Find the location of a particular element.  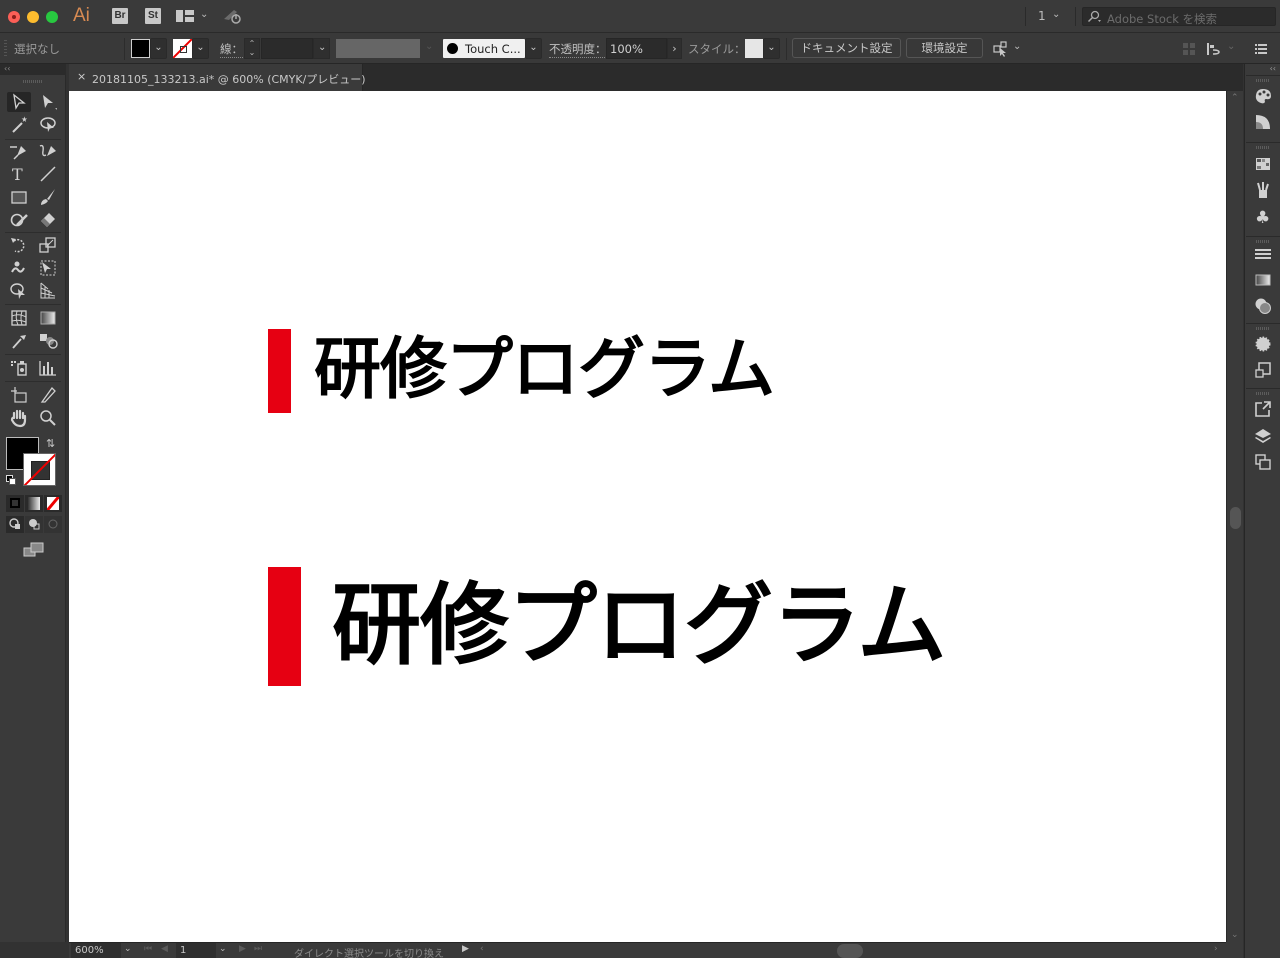

vertical-scrollbar: ⌃ ⌄ is located at coordinates (1234, 516).